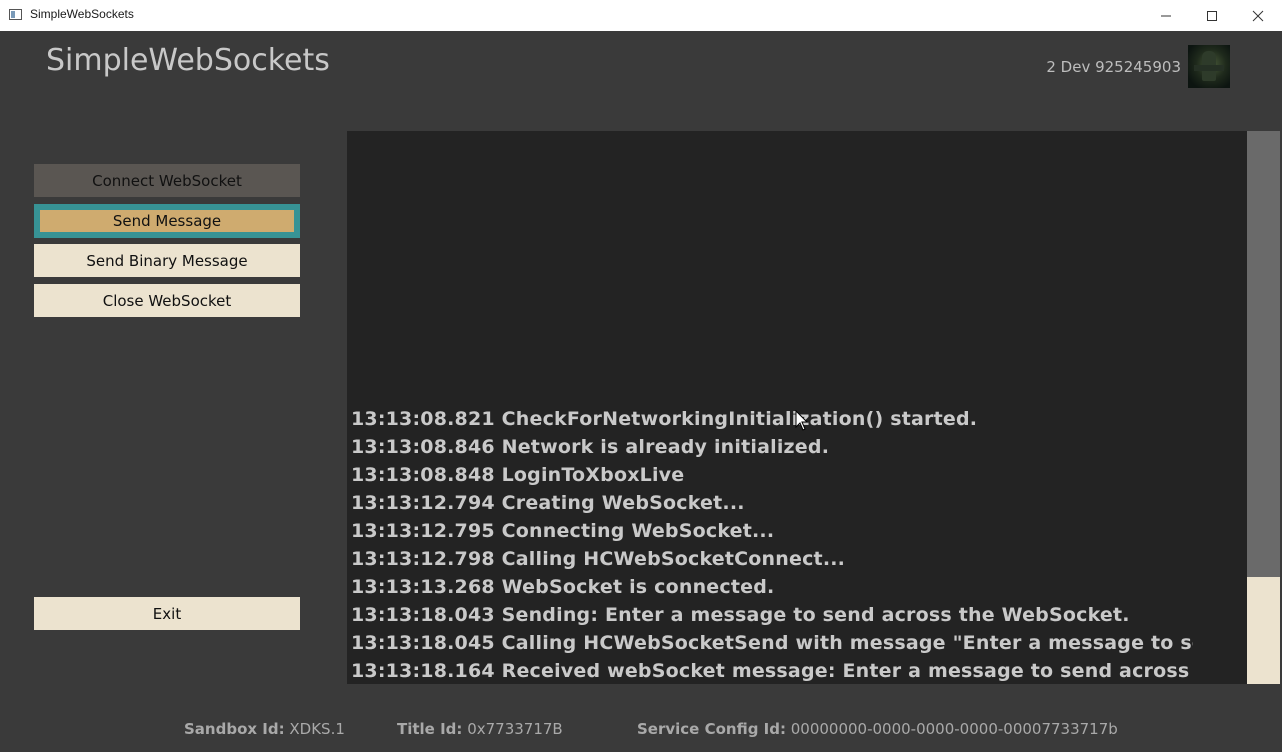 The width and height of the screenshot is (1282, 752). What do you see at coordinates (167, 260) in the screenshot?
I see `send-binary-message-button: Send Binary Message` at bounding box center [167, 260].